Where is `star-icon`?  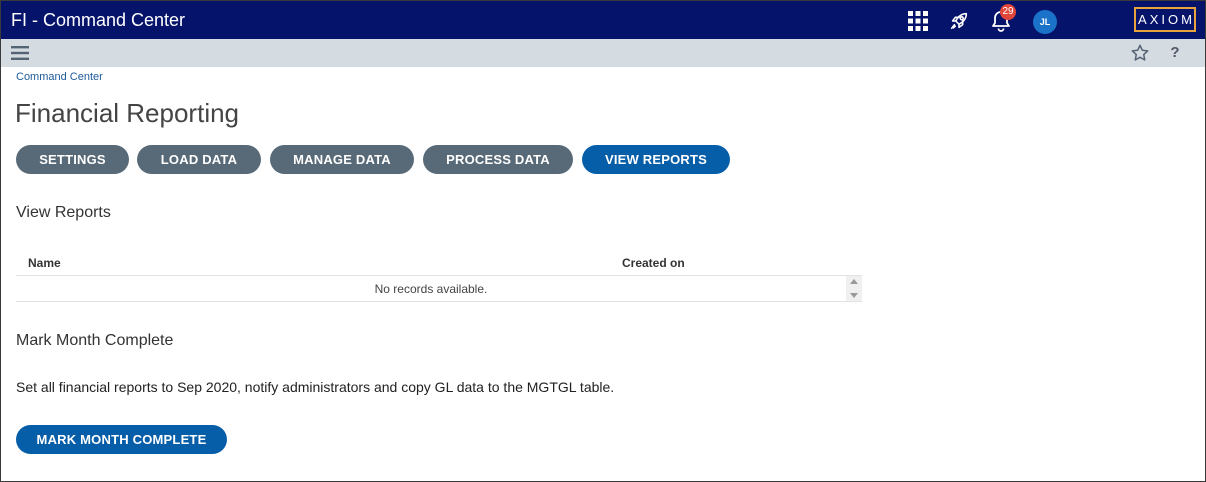 star-icon is located at coordinates (1140, 53).